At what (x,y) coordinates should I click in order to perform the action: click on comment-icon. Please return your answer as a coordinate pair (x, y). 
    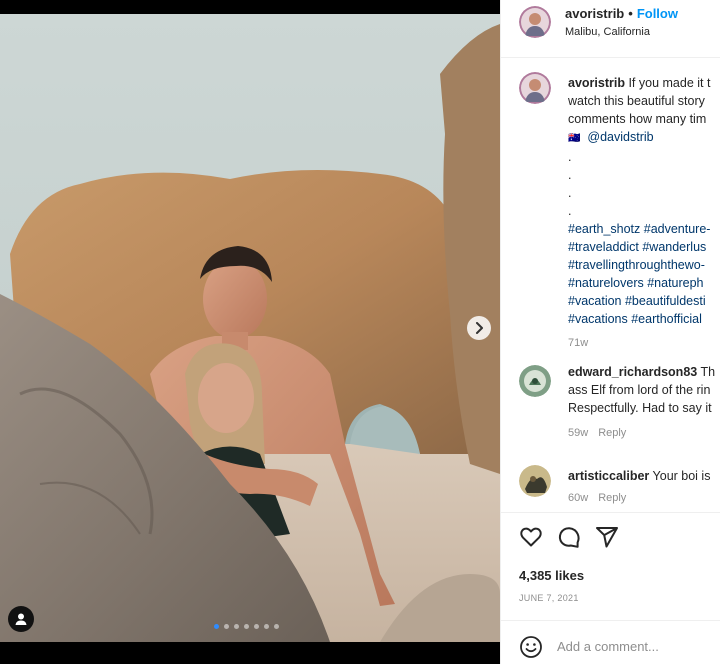
    Looking at the image, I should click on (569, 537).